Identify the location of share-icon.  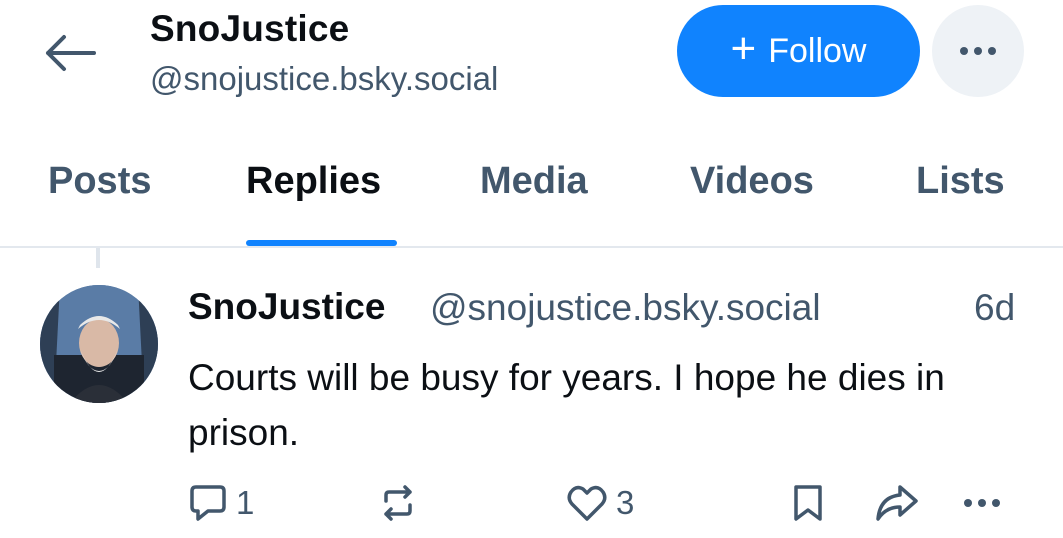
(897, 503).